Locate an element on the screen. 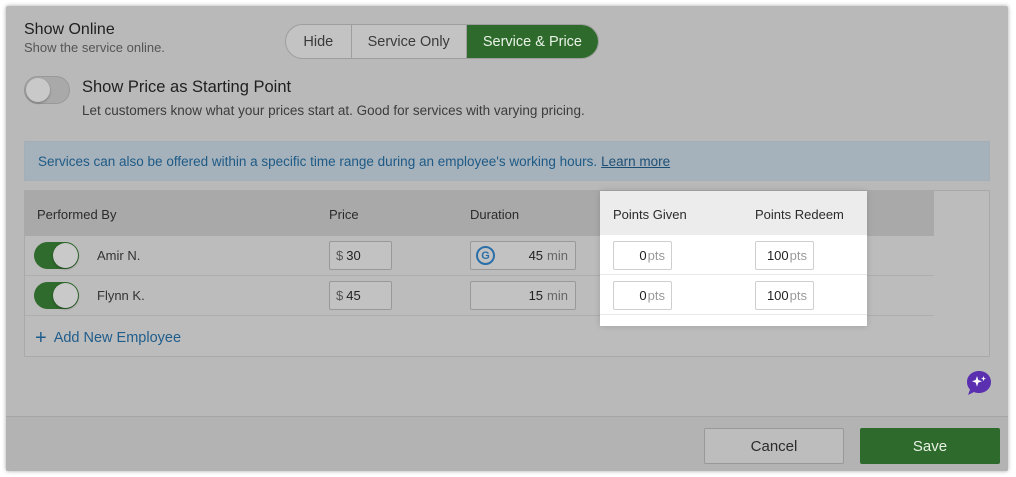 This screenshot has height=477, width=1016. price-value: 45 is located at coordinates (353, 295).